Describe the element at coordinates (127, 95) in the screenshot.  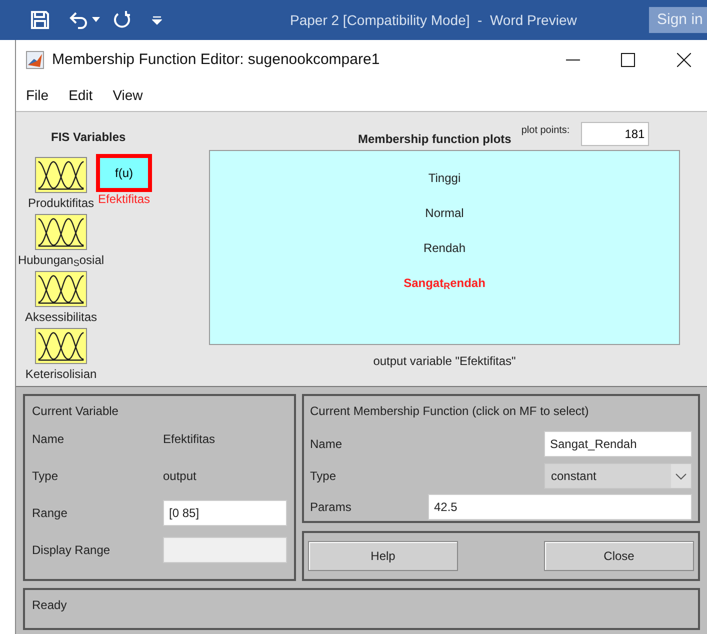
I see `menu-item: View` at that location.